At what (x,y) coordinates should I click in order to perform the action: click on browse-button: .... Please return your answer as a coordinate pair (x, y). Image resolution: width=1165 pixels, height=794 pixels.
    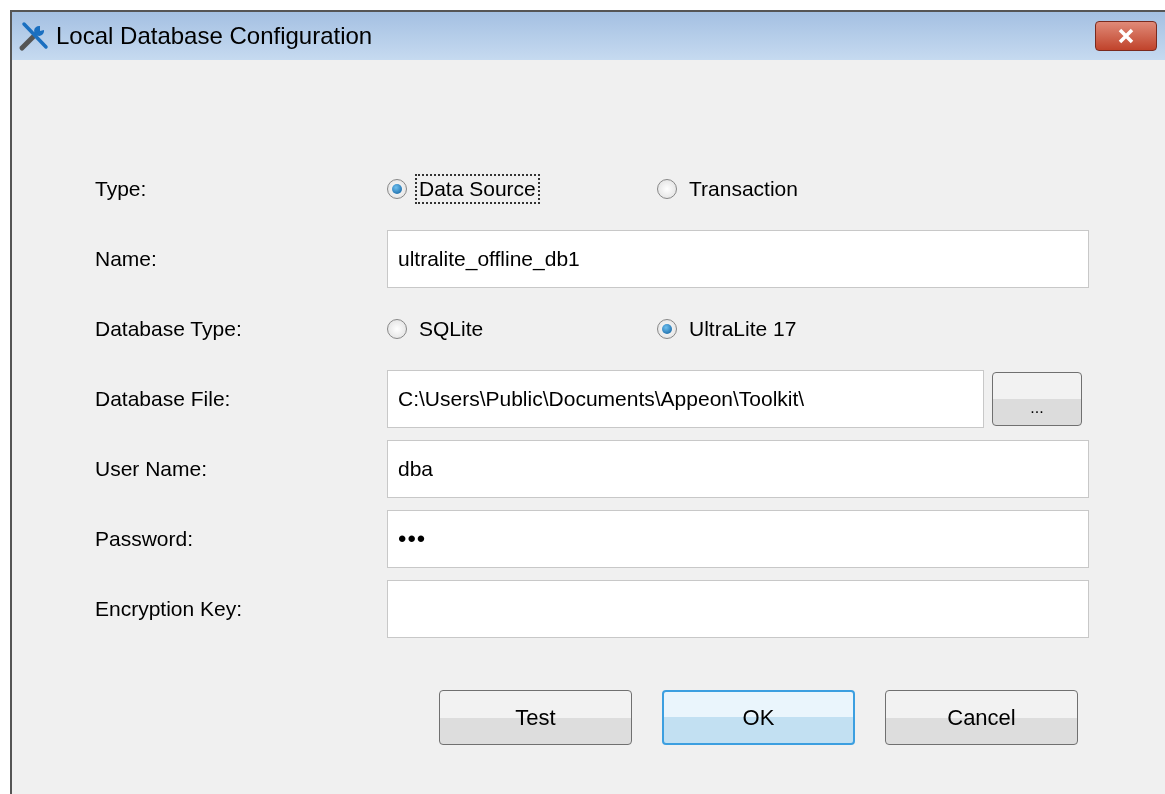
    Looking at the image, I should click on (1037, 399).